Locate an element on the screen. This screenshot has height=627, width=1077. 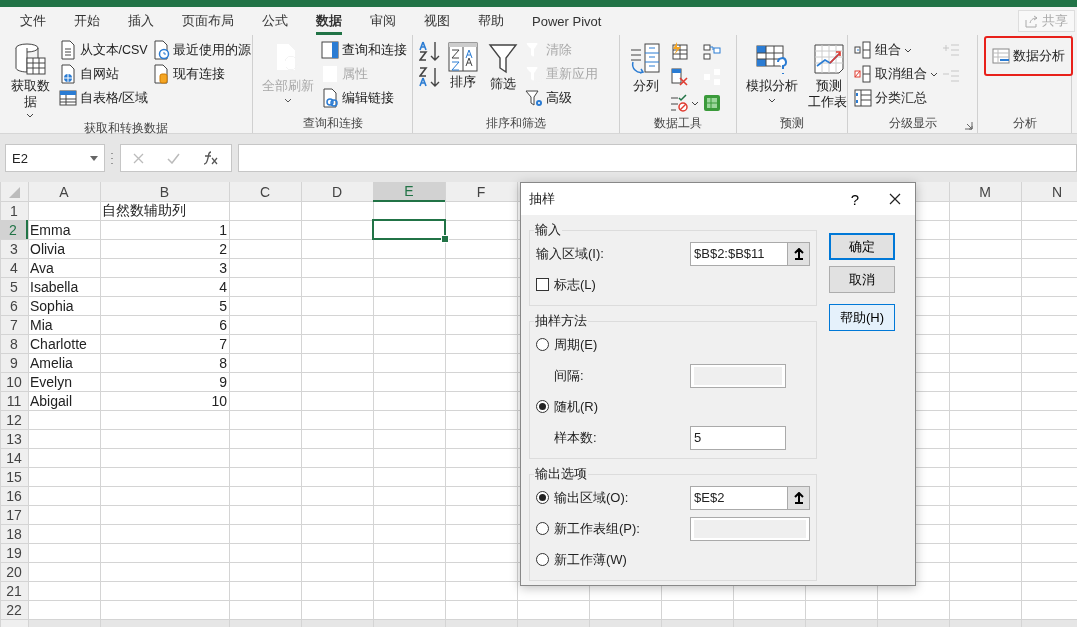
ribbon-button: 模拟分析 is located at coordinates (772, 72).